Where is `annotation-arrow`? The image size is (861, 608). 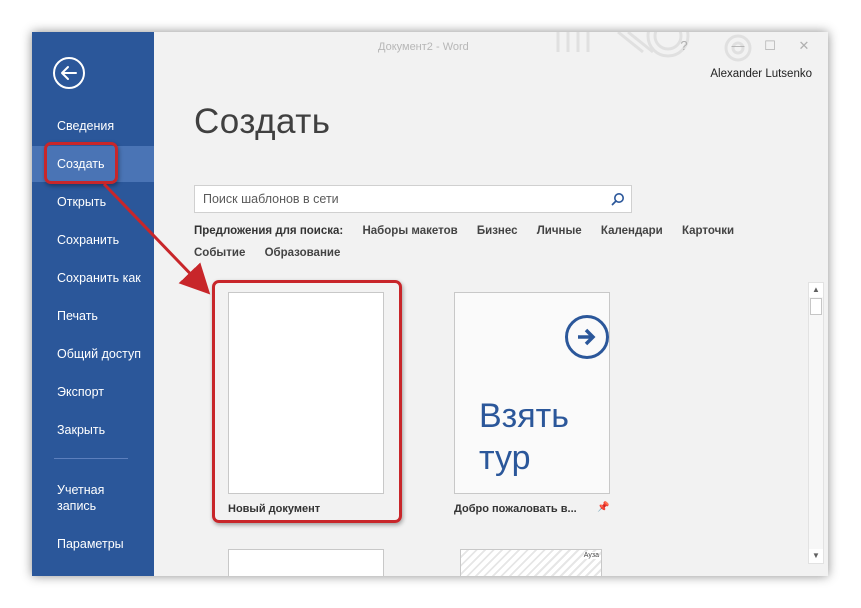
annotation-arrow is located at coordinates (156, 238).